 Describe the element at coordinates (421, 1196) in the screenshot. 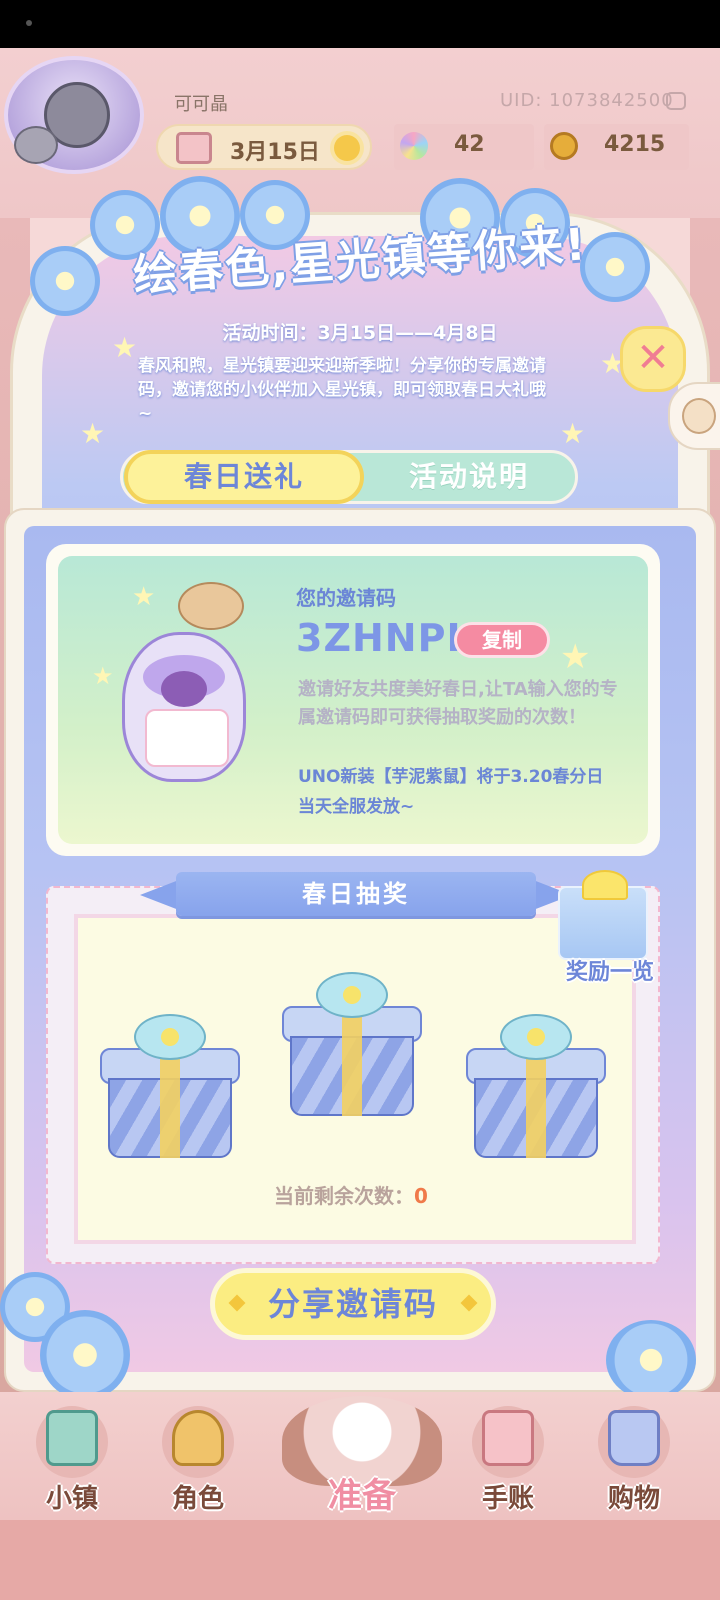

I see `remaining-draws-count: 0` at that location.